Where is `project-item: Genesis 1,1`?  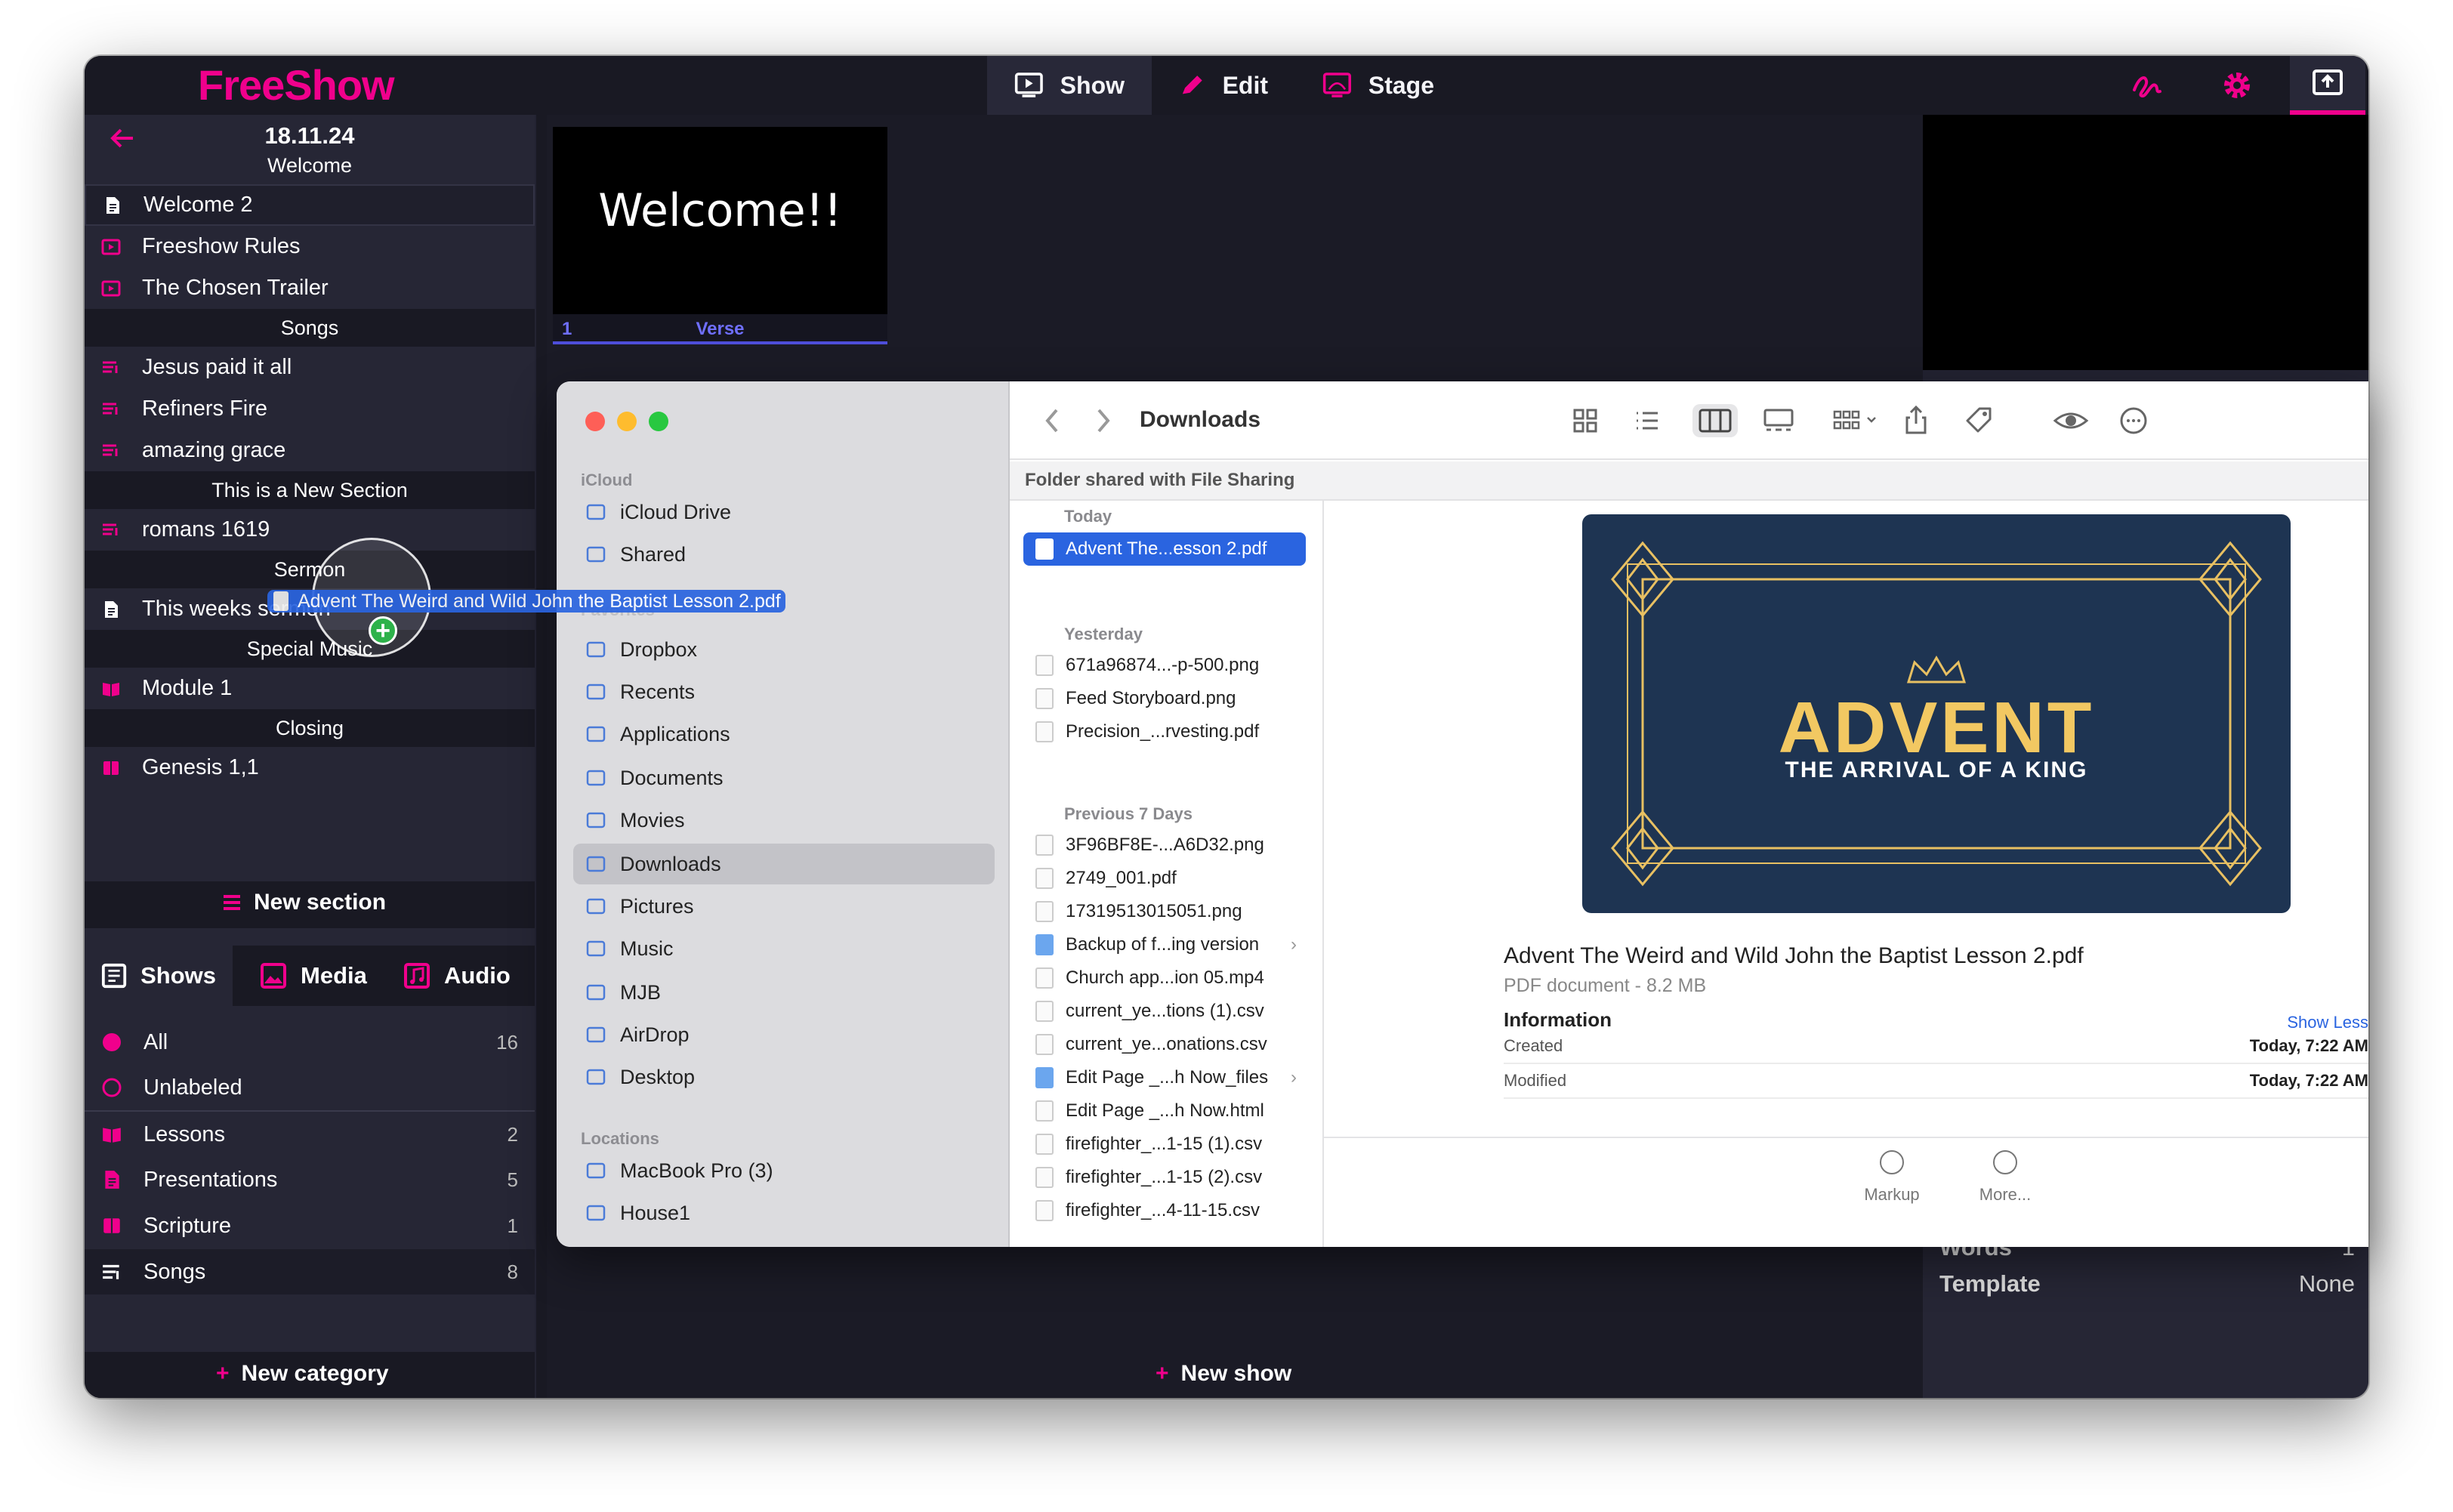
project-item: Genesis 1,1 is located at coordinates (310, 767).